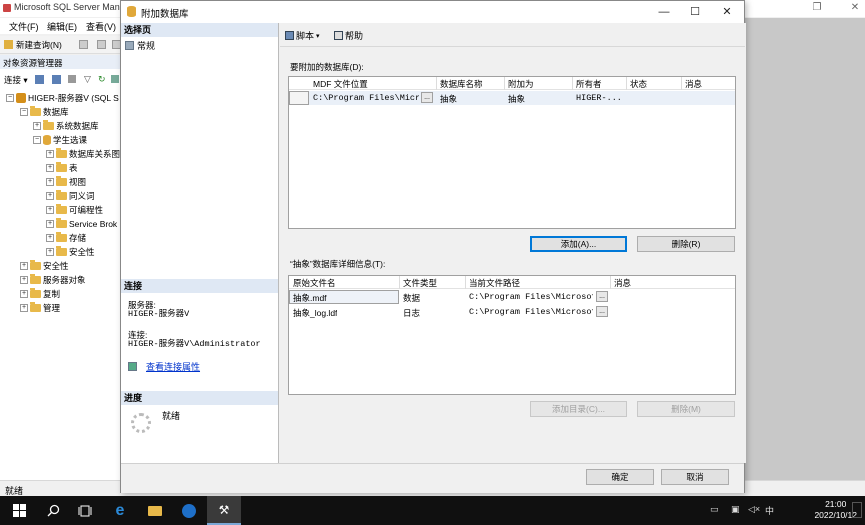 The width and height of the screenshot is (865, 525). Describe the element at coordinates (72, 79) in the screenshot. I see `stop-icon` at that location.